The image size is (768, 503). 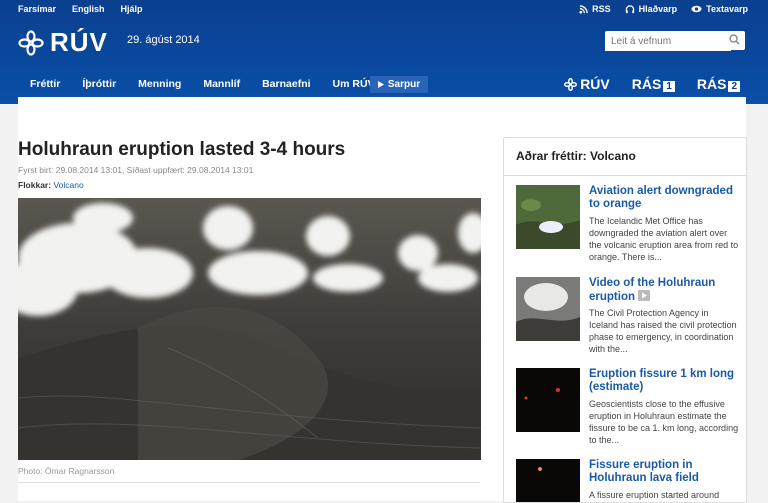 I want to click on brand-ras2-label: RÁS, so click(x=711, y=84).